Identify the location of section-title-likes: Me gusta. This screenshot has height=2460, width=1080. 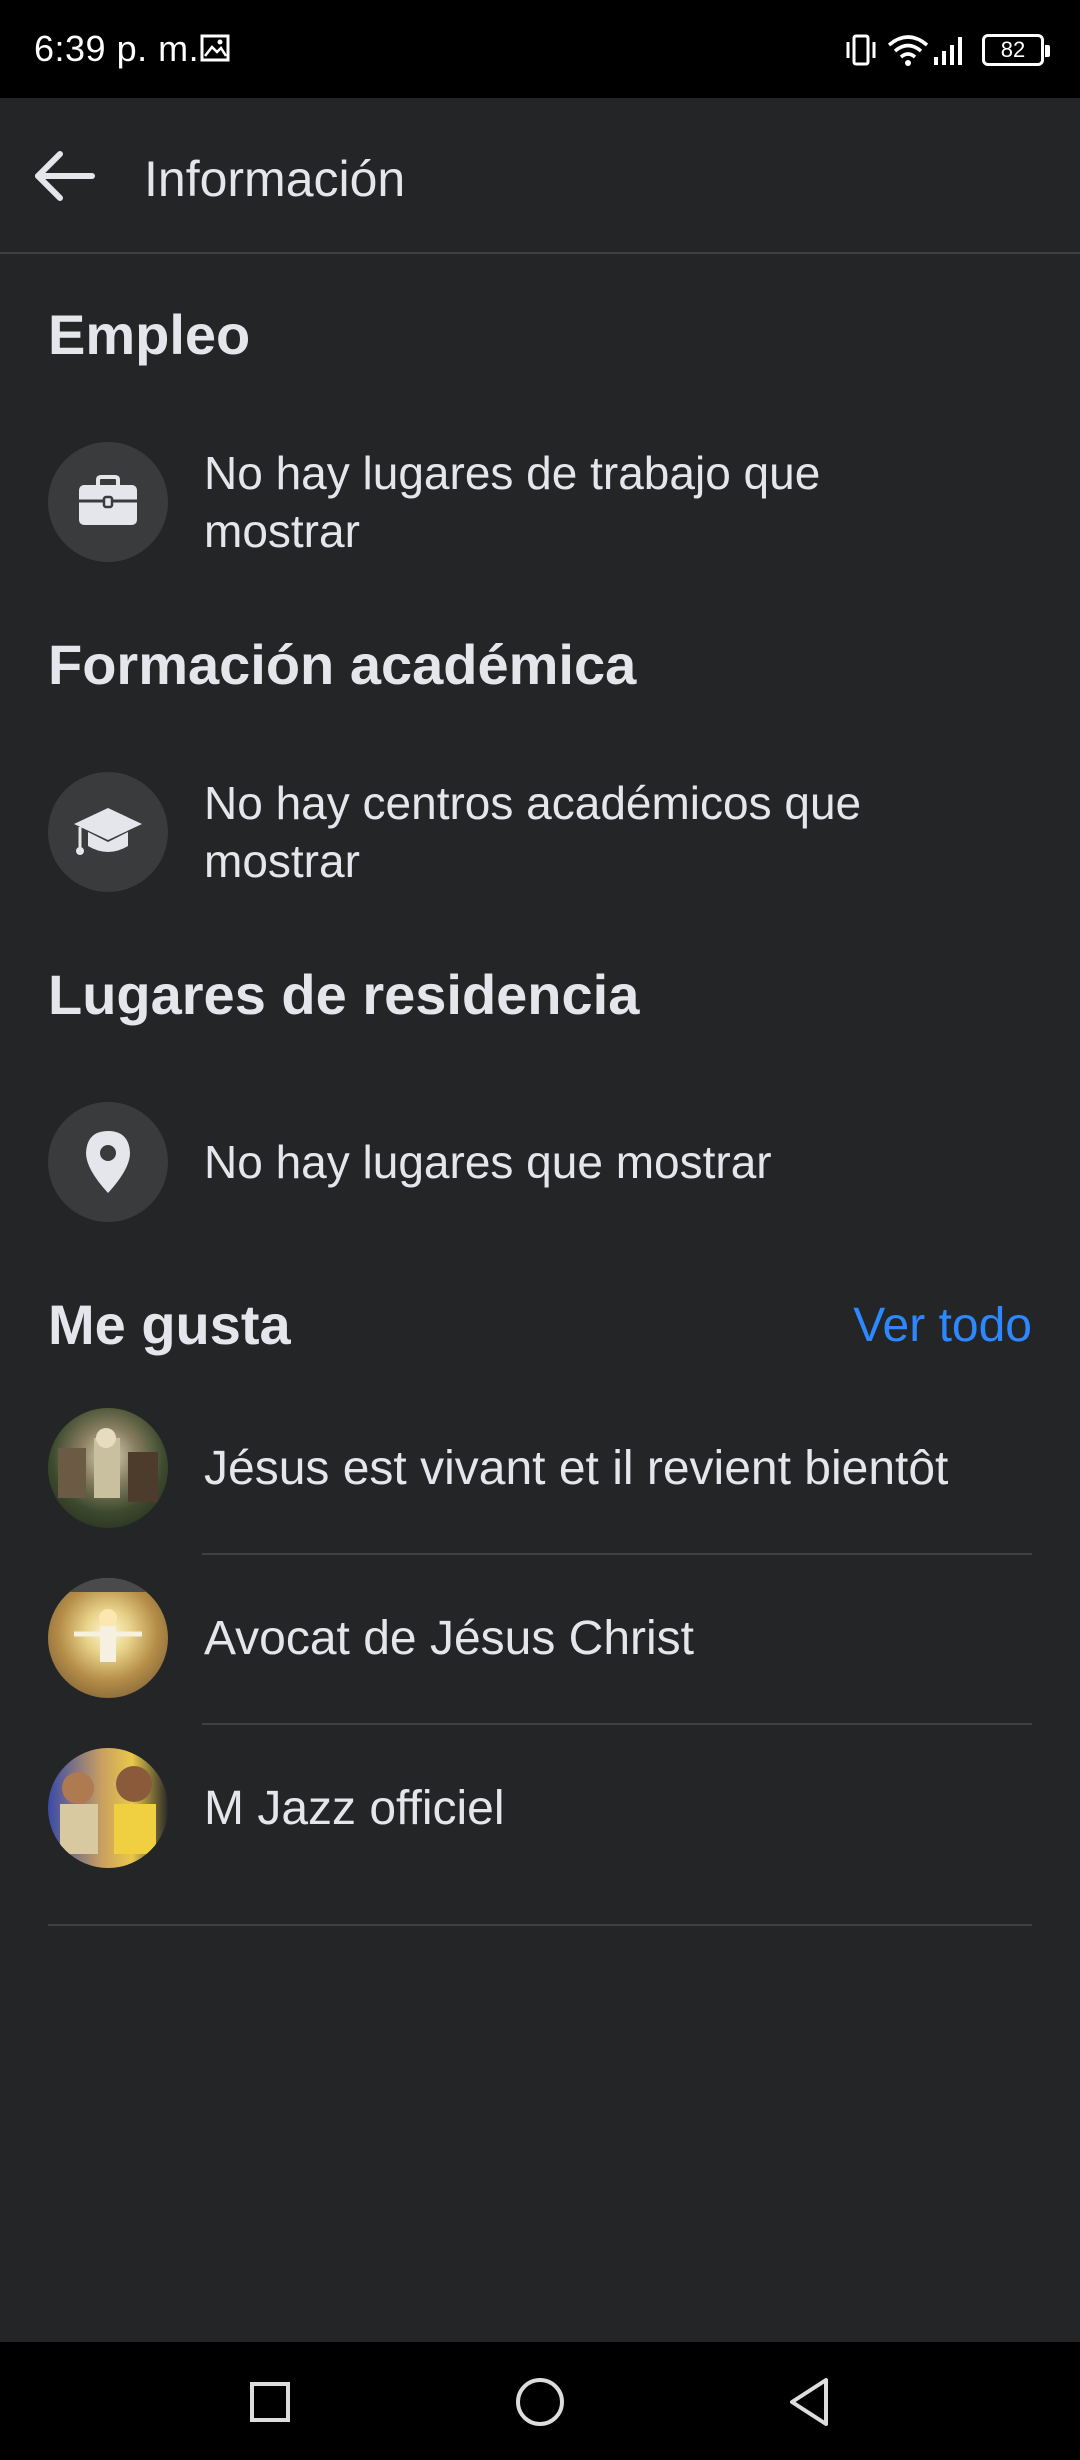
(169, 1324).